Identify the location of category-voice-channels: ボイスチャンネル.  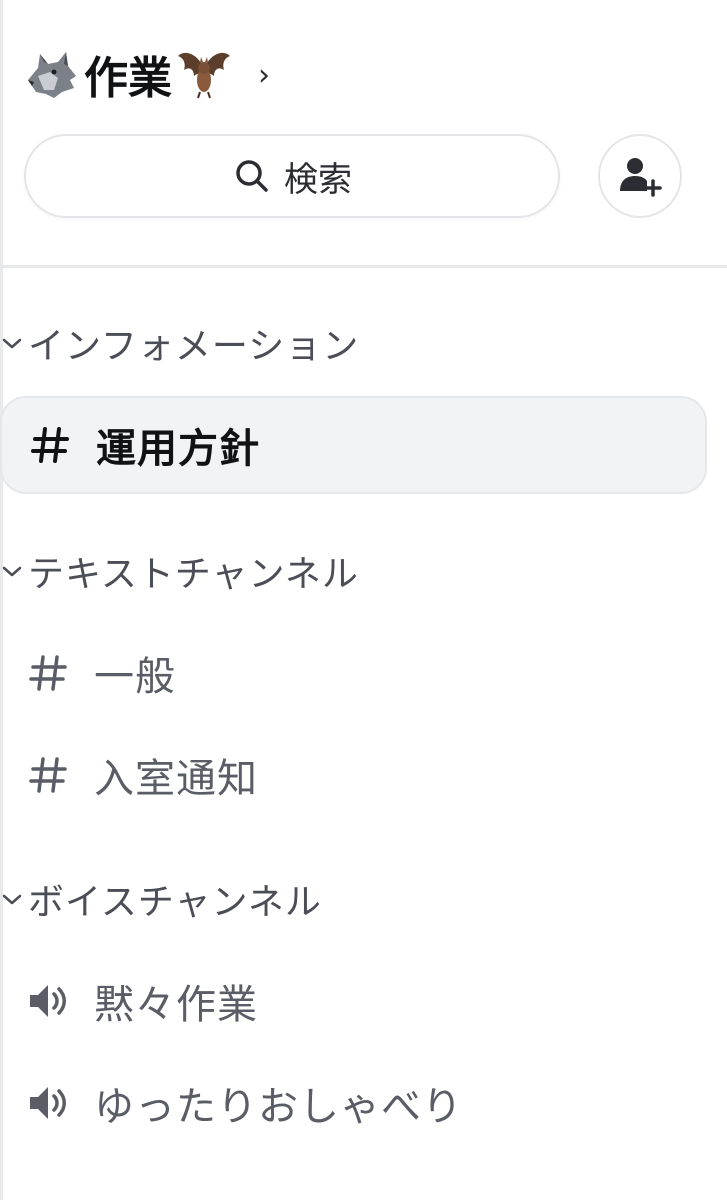
(161, 899).